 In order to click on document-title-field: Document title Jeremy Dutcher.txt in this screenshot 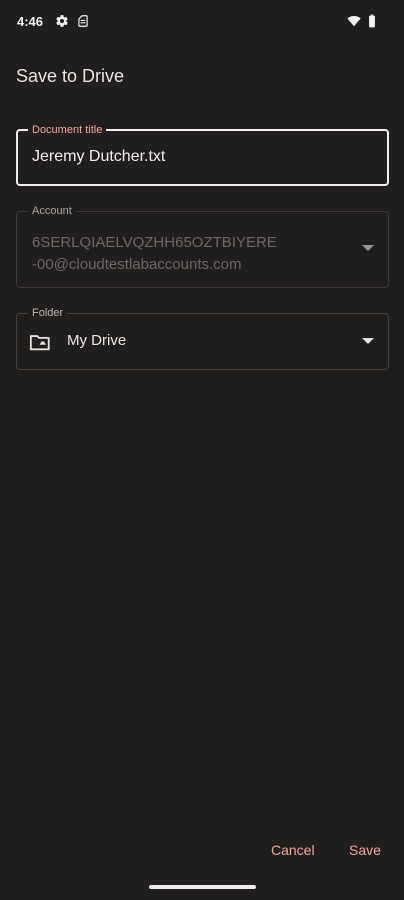, I will do `click(202, 154)`.